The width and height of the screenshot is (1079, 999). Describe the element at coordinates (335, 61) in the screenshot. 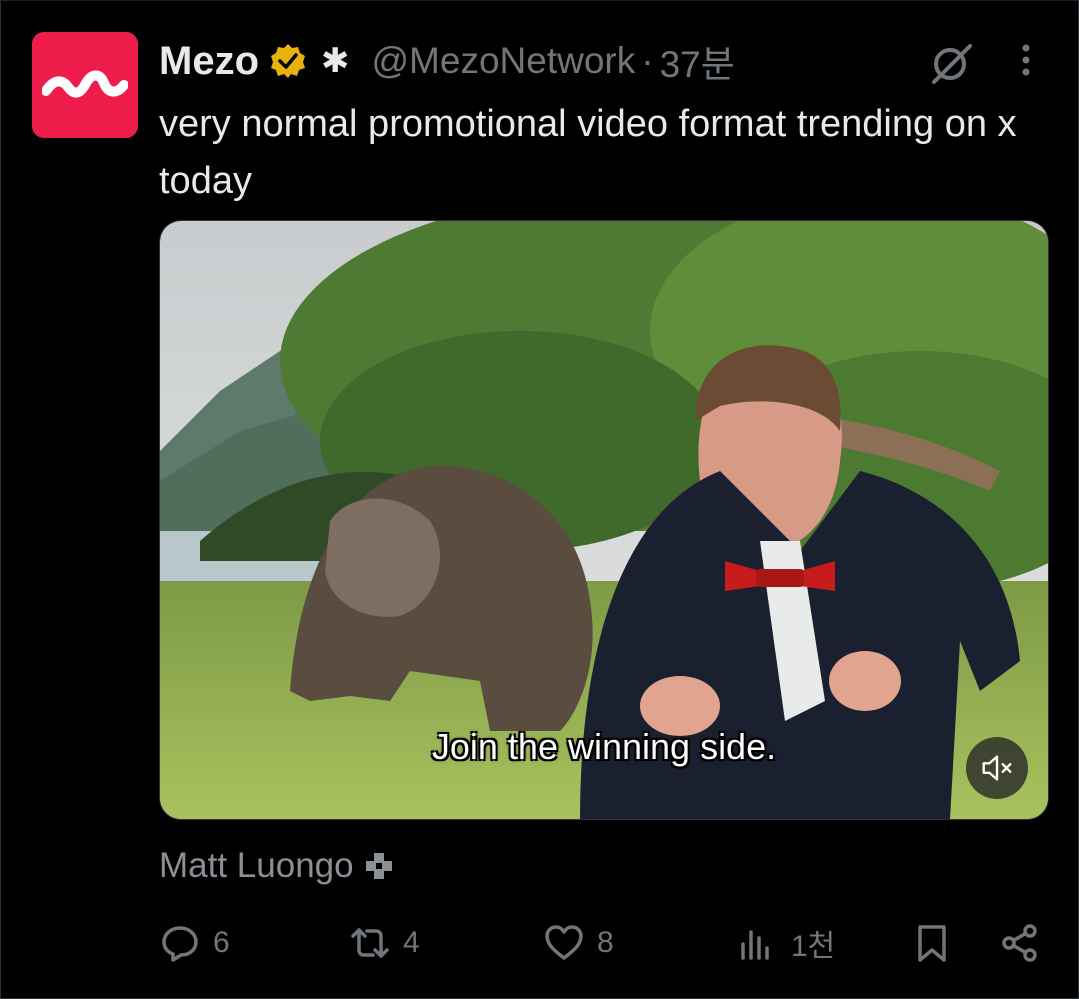

I see `affiliate-badge-icon: ✱` at that location.